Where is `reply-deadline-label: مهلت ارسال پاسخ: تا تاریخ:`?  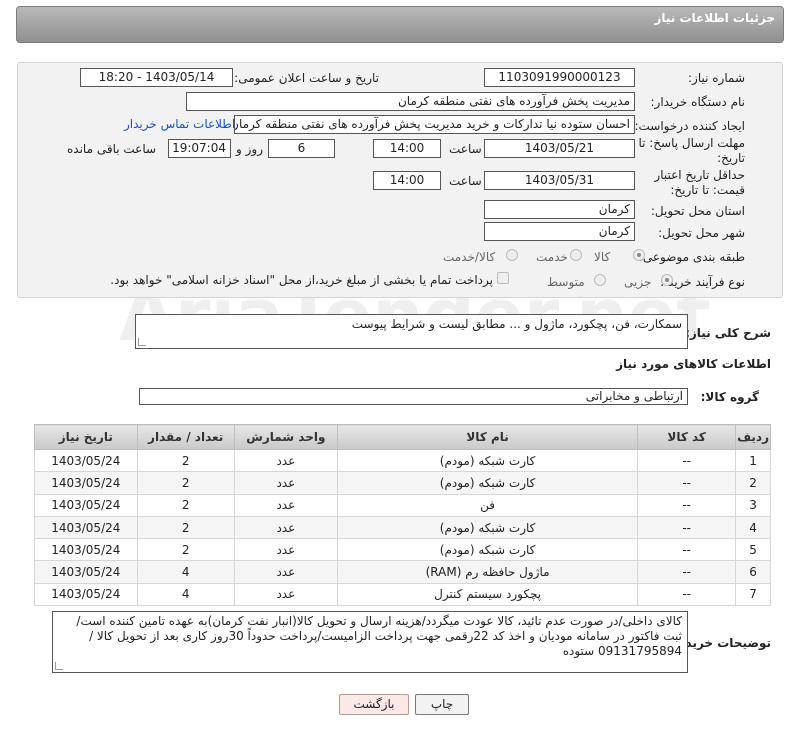
reply-deadline-label: مهلت ارسال پاسخ: تا تاریخ: is located at coordinates (691, 150).